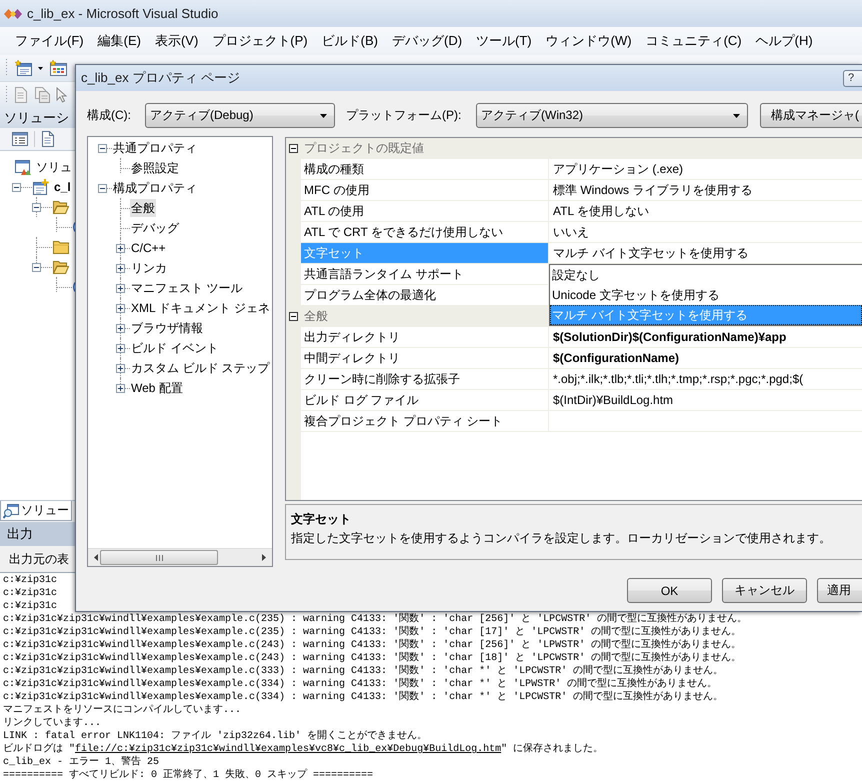  What do you see at coordinates (425, 274) in the screenshot?
I see `property-name: 共通言語ランタイム サポート` at bounding box center [425, 274].